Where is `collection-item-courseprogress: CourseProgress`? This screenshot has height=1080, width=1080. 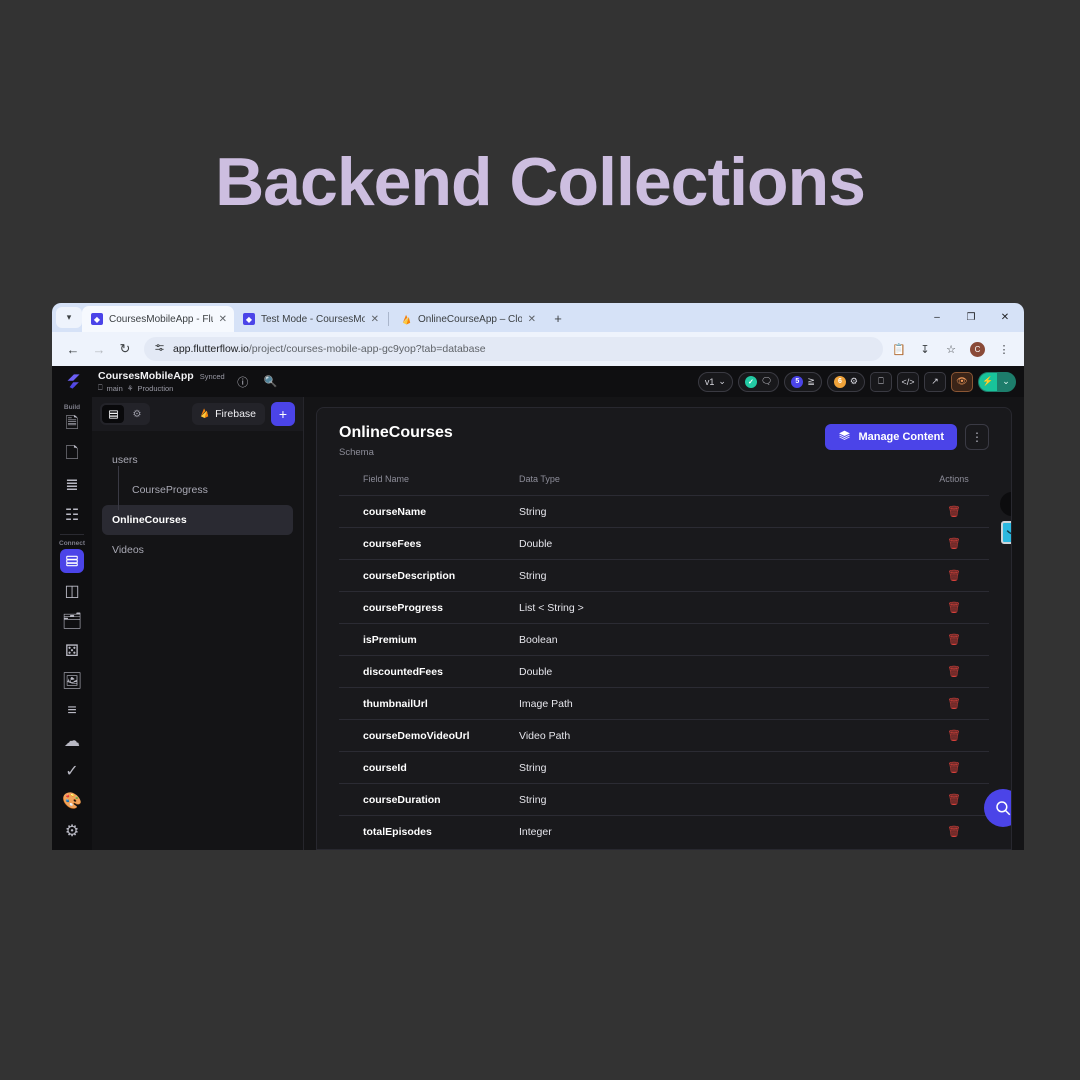
collection-item-courseprogress: CourseProgress is located at coordinates (205, 488).